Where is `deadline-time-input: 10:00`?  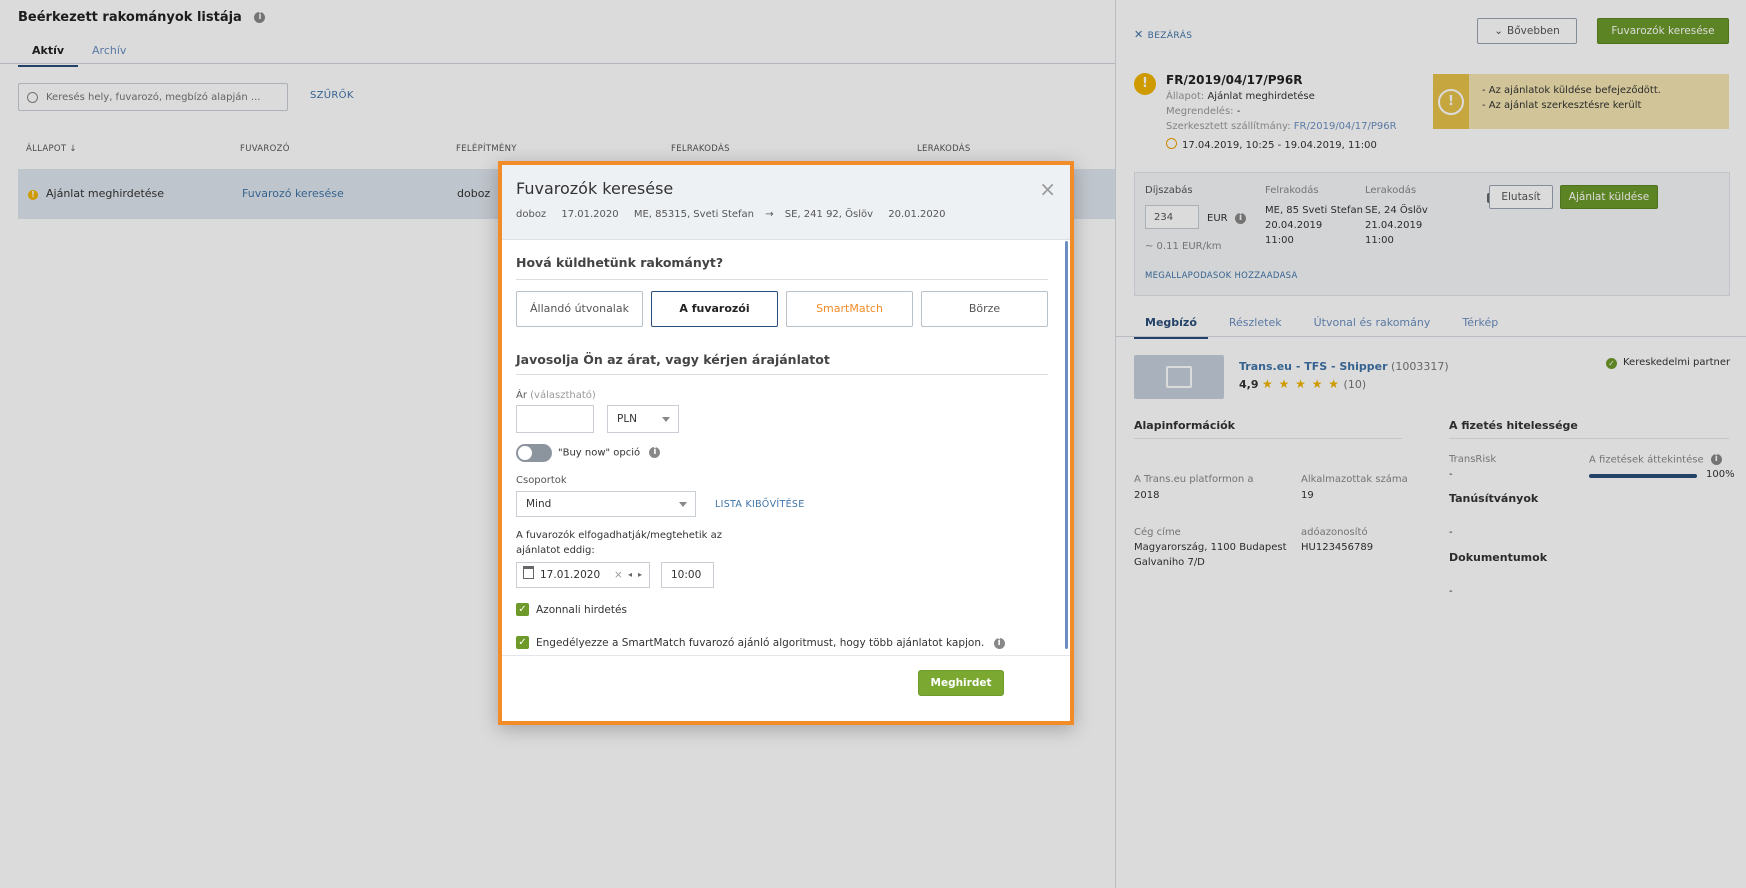
deadline-time-input: 10:00 is located at coordinates (687, 575).